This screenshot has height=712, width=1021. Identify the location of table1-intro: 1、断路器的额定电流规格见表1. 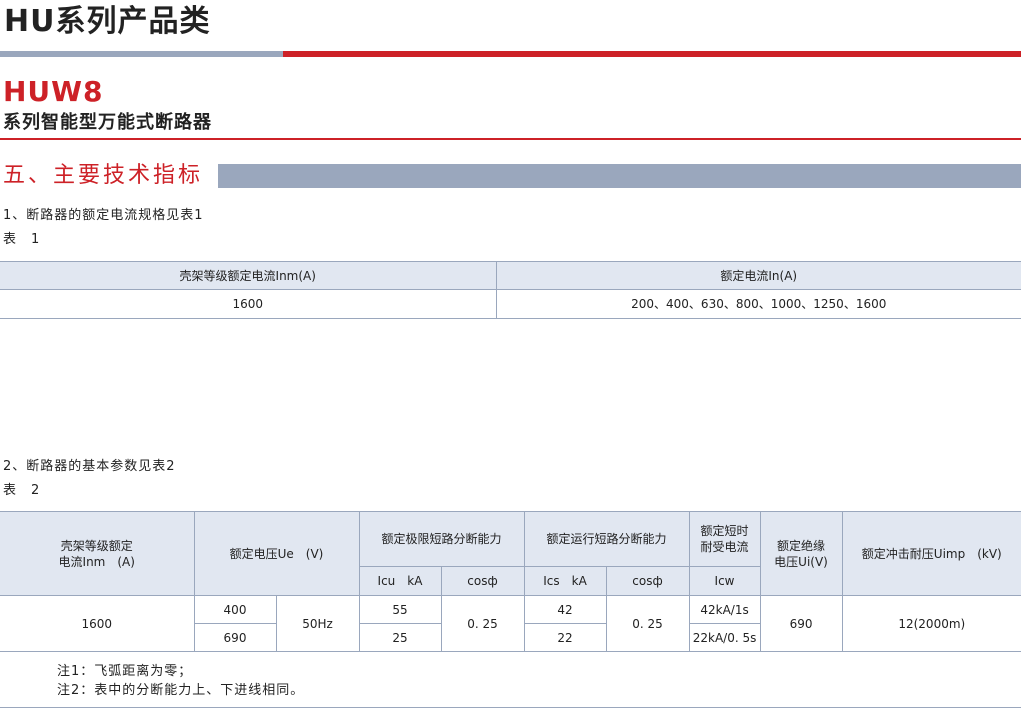
(103, 215).